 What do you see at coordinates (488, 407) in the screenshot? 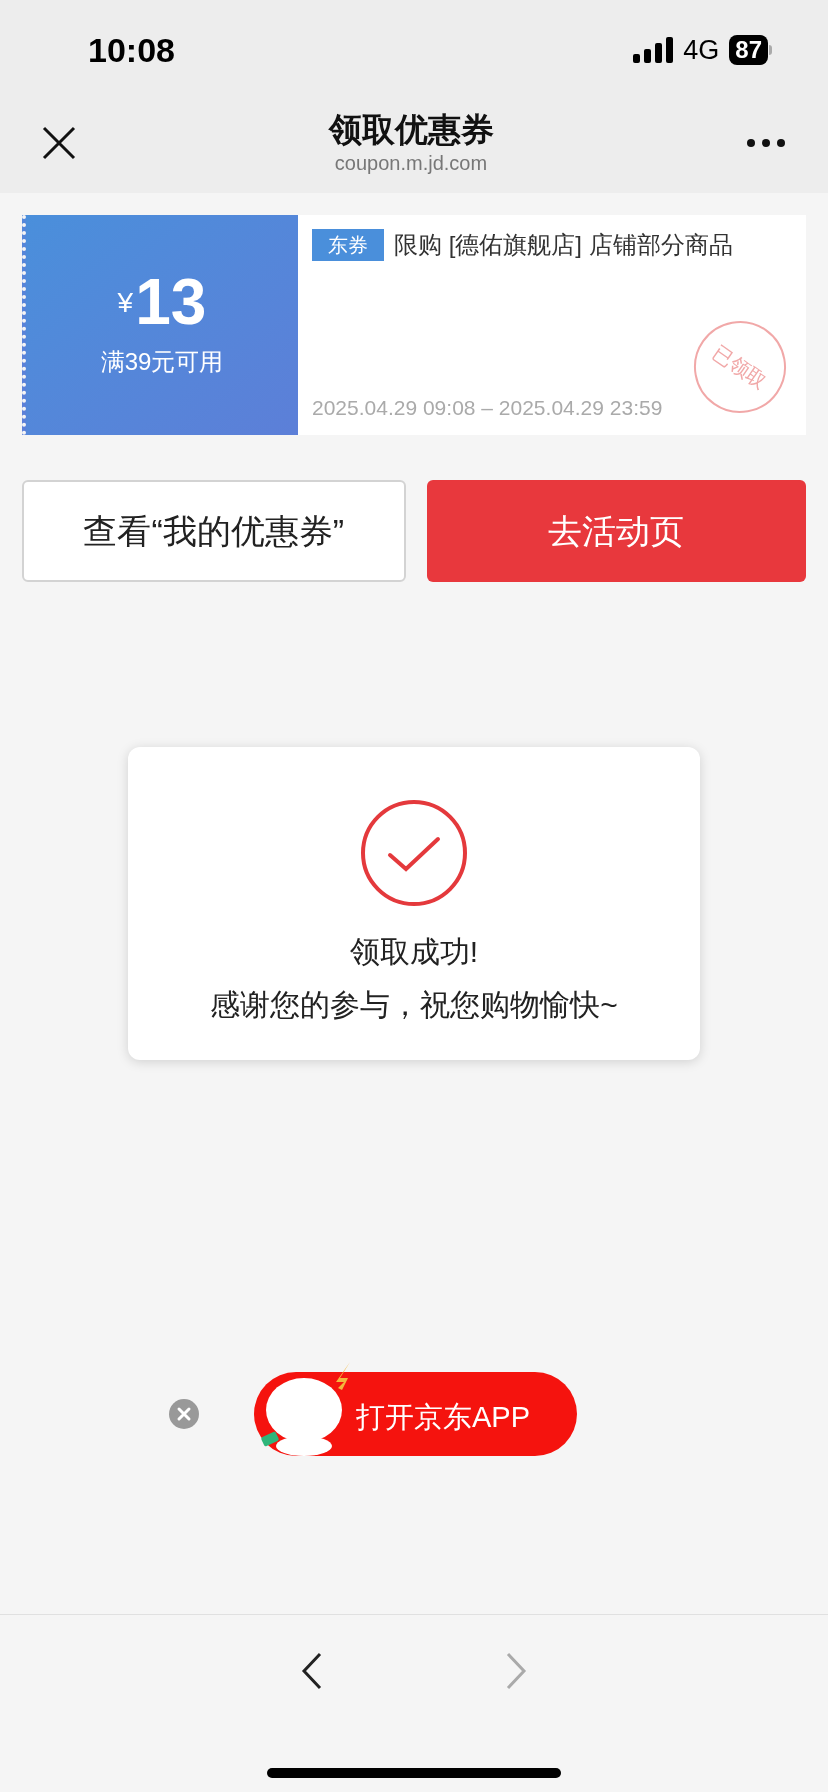
I see `coupon-validity: 2025.04.29 09:08 – 2025.04.29 23:59` at bounding box center [488, 407].